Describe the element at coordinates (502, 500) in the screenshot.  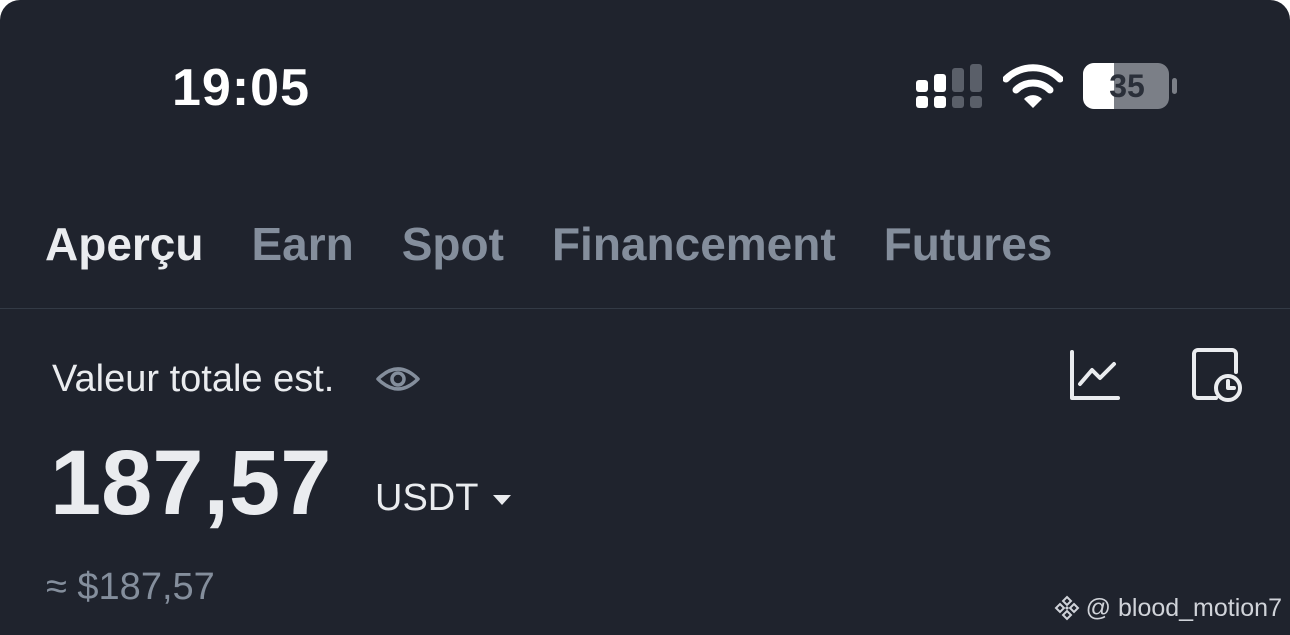
I see `caret-down-icon` at that location.